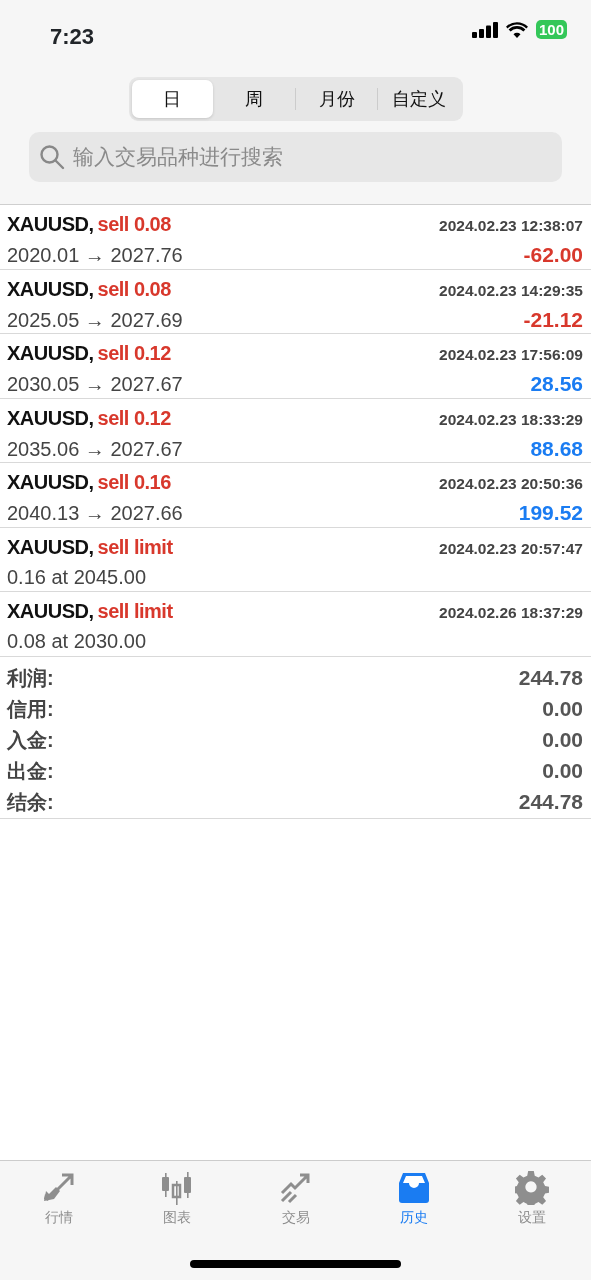 The width and height of the screenshot is (591, 1280). What do you see at coordinates (95, 449) in the screenshot?
I see `price-text: 2035.06 → 2027.67` at bounding box center [95, 449].